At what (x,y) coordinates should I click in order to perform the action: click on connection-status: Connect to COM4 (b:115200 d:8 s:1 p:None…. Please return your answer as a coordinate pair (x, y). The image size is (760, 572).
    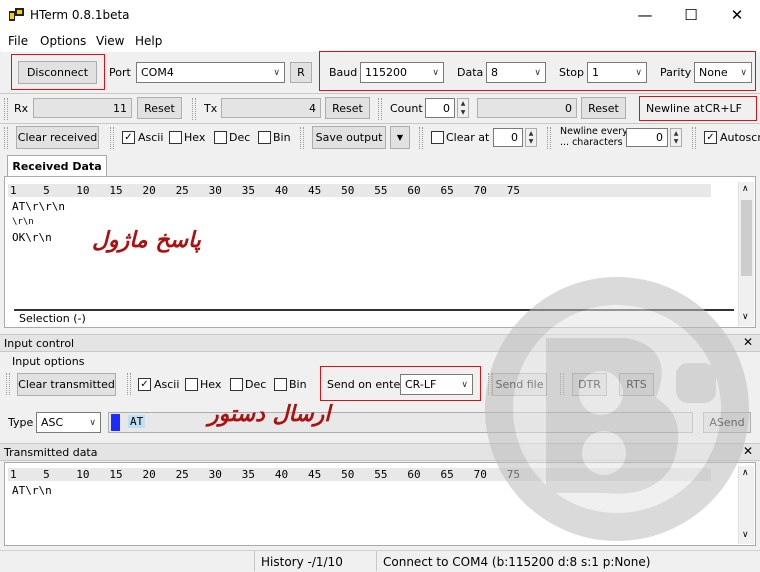
    Looking at the image, I should click on (517, 562).